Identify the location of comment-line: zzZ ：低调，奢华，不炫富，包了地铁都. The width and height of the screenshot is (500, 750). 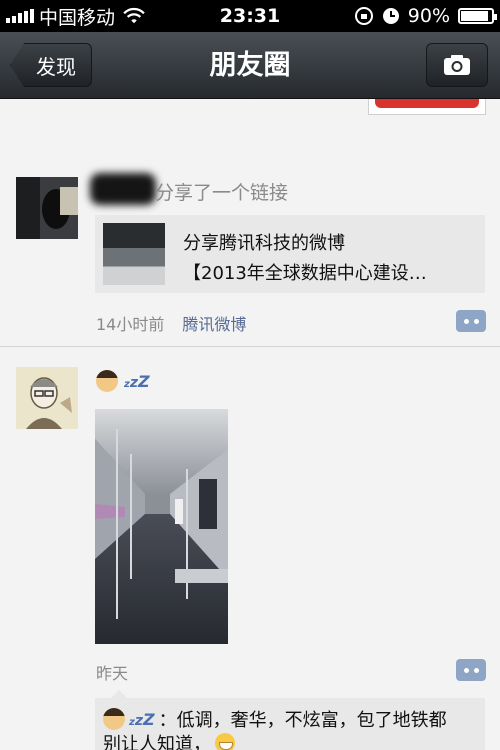
(275, 719).